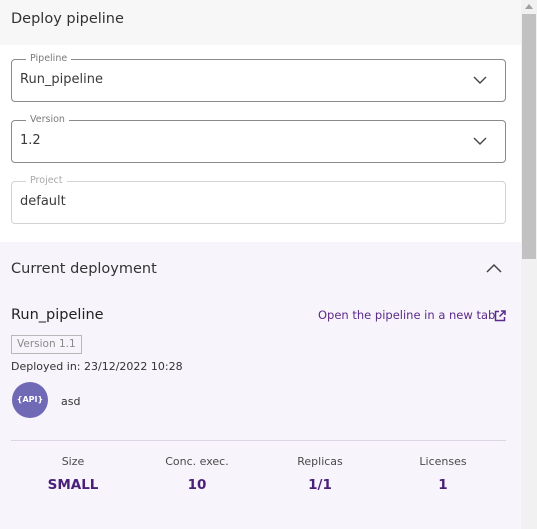 The image size is (537, 529). I want to click on project-field-value: default, so click(43, 201).